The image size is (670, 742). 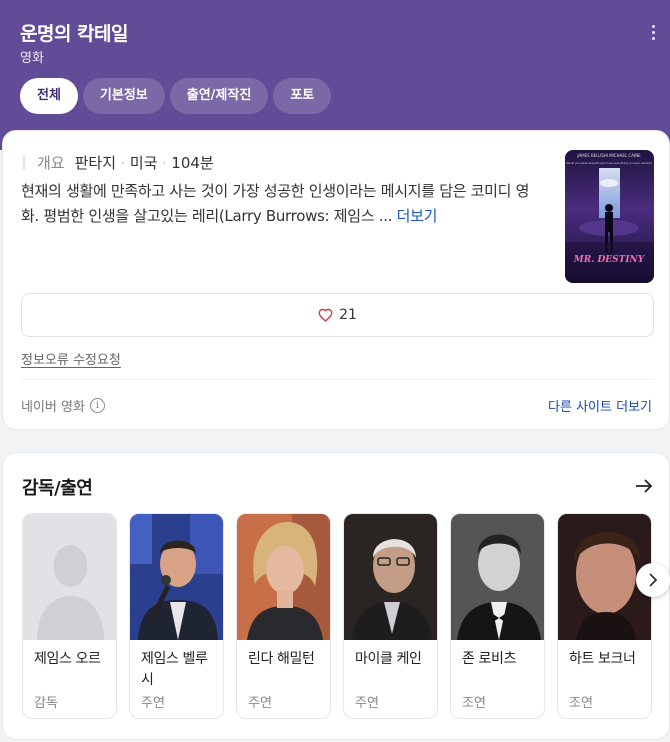 I want to click on like-count: 21, so click(x=348, y=315).